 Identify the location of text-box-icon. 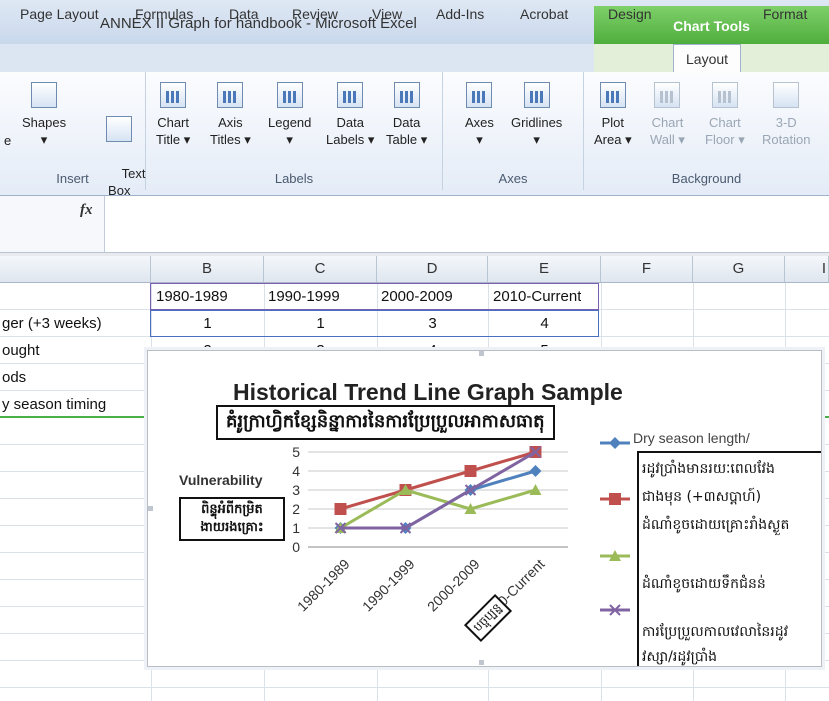
(119, 129).